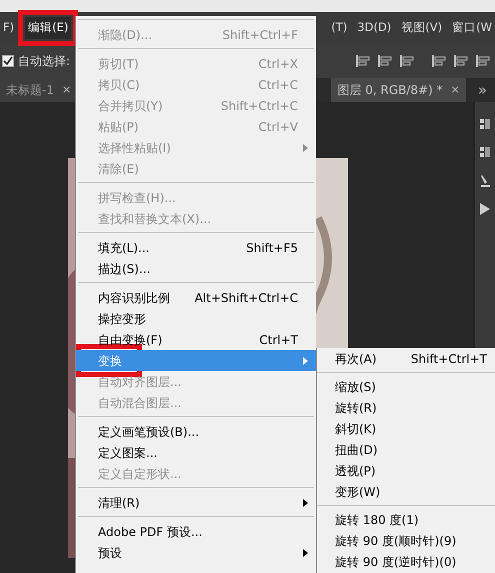  I want to click on menu-bar-item: (T), so click(339, 28).